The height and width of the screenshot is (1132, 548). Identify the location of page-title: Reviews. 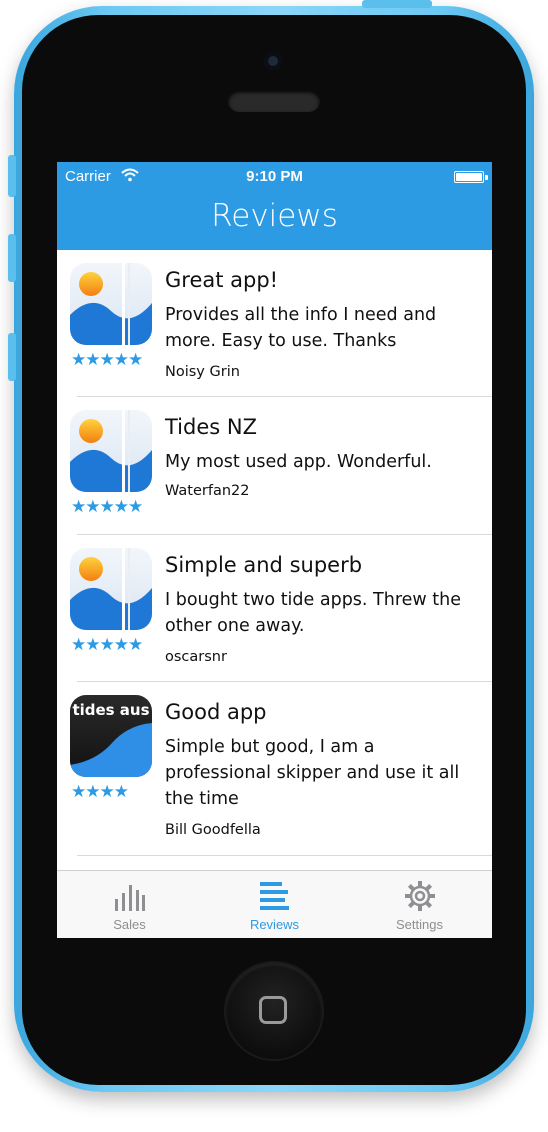
(274, 216).